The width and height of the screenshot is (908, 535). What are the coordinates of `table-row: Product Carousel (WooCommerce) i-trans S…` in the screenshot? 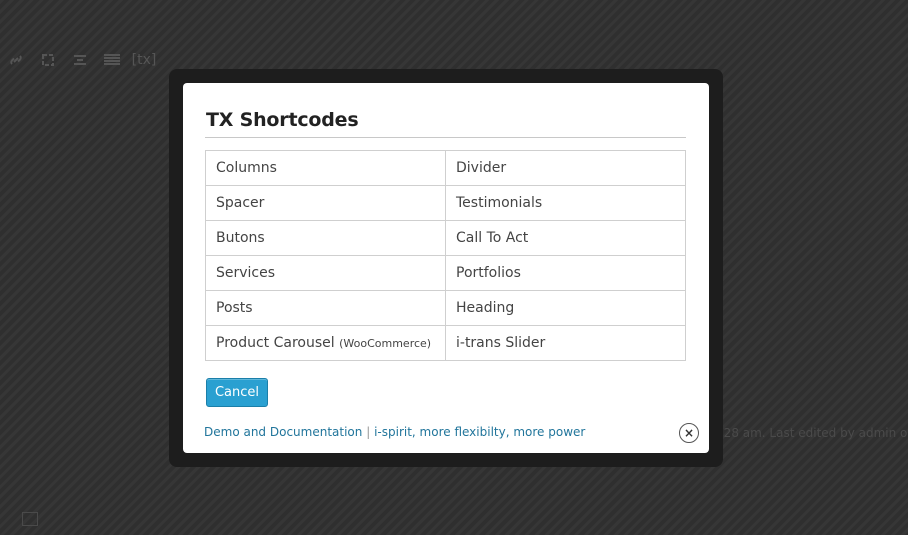 It's located at (445, 343).